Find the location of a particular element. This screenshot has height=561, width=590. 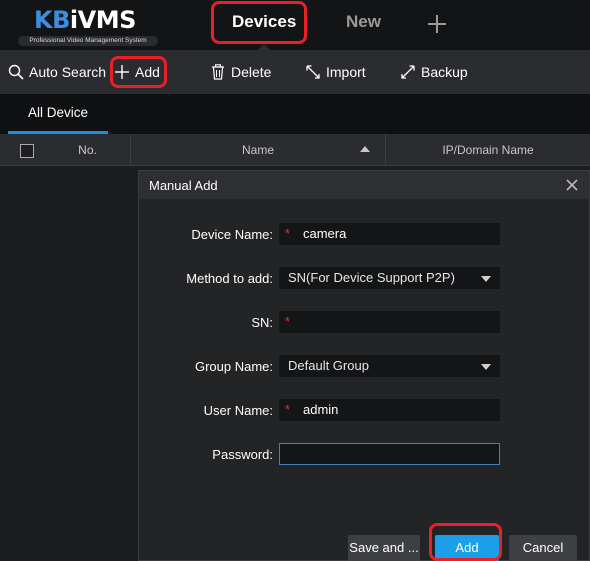

group-name-label: Group Name: is located at coordinates (233, 366).